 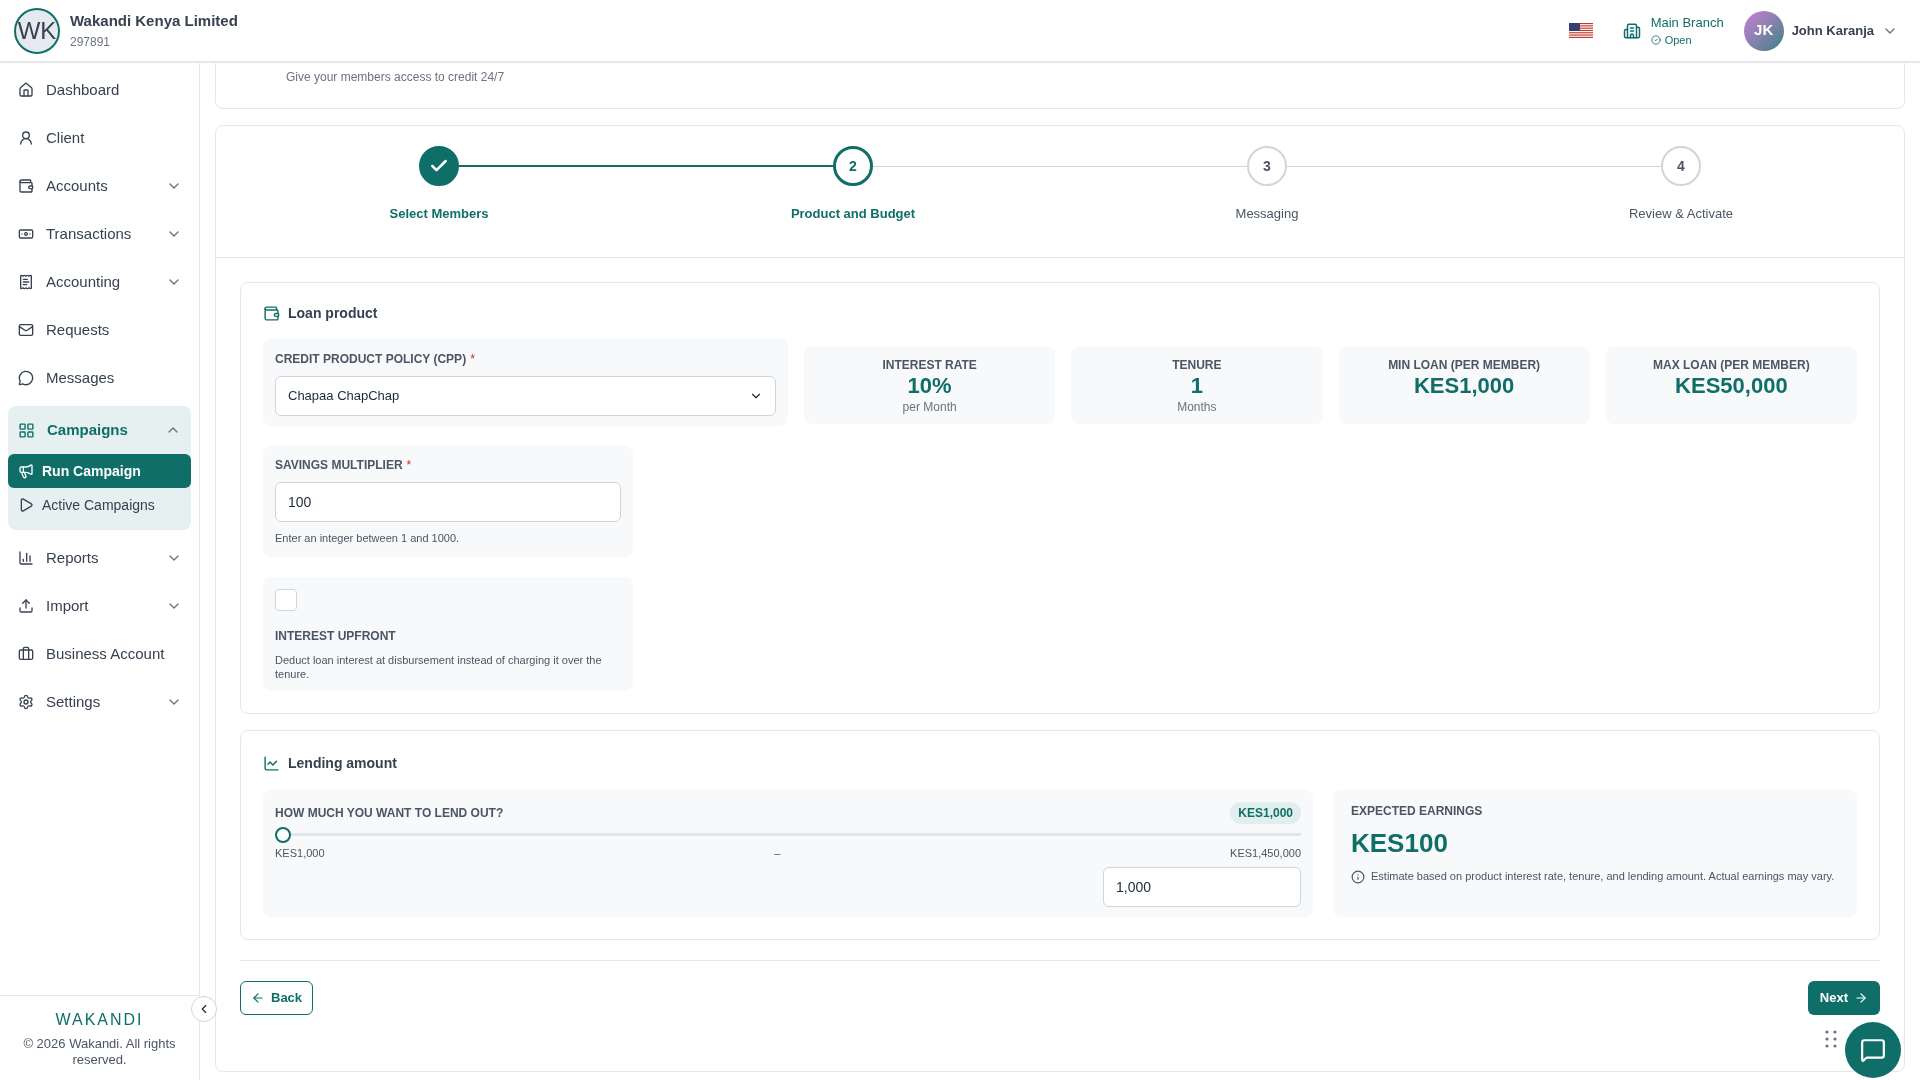 What do you see at coordinates (100, 330) in the screenshot?
I see `sidebar-item: Requests` at bounding box center [100, 330].